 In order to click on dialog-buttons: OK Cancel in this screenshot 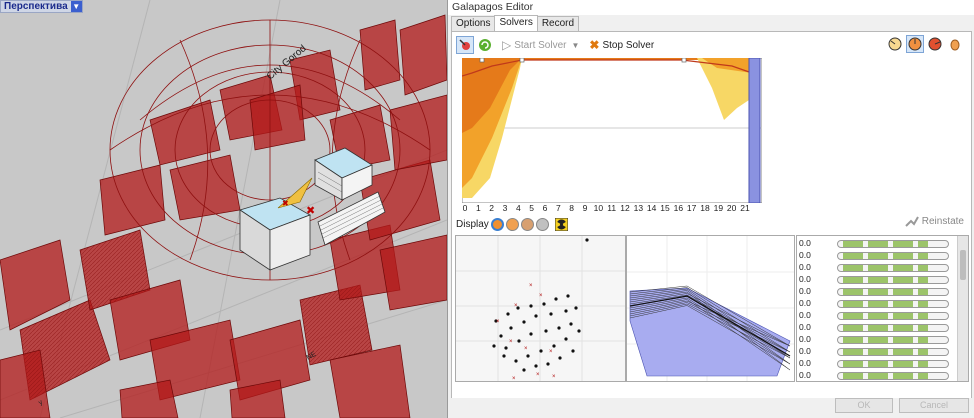, I will do `click(711, 407)`.